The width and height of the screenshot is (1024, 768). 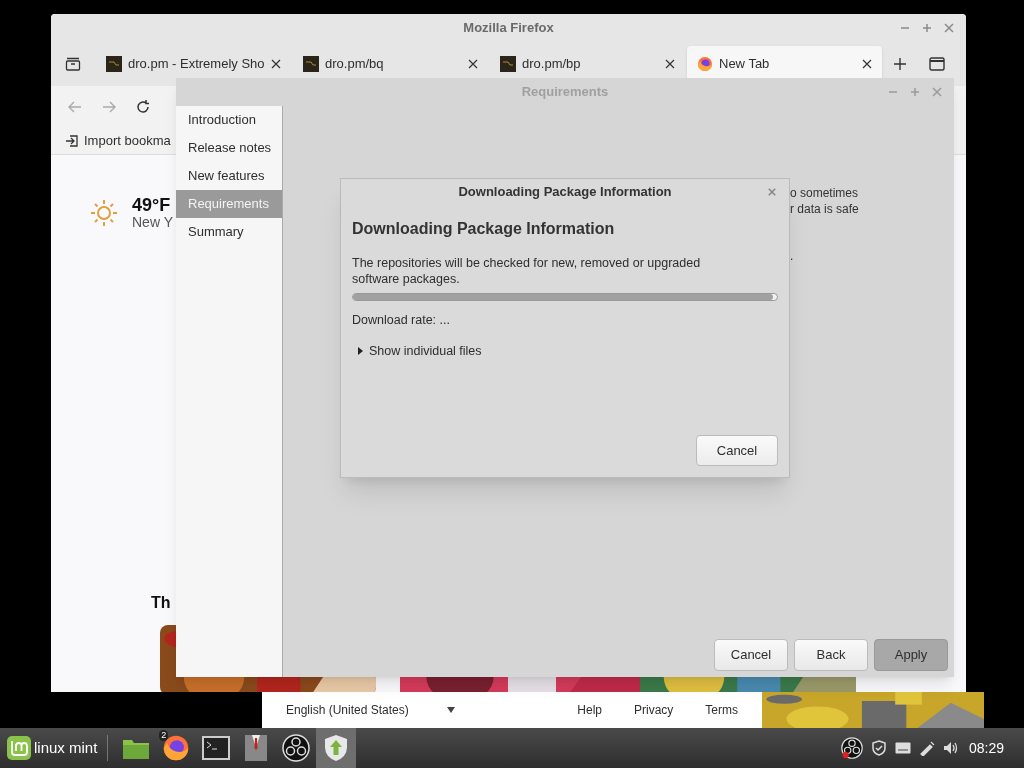 I want to click on shield-icon, so click(x=878, y=748).